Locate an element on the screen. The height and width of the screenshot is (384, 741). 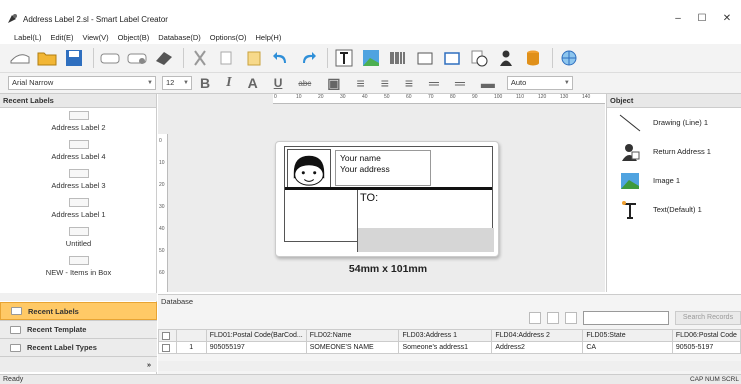
open-button is located at coordinates (47, 58).